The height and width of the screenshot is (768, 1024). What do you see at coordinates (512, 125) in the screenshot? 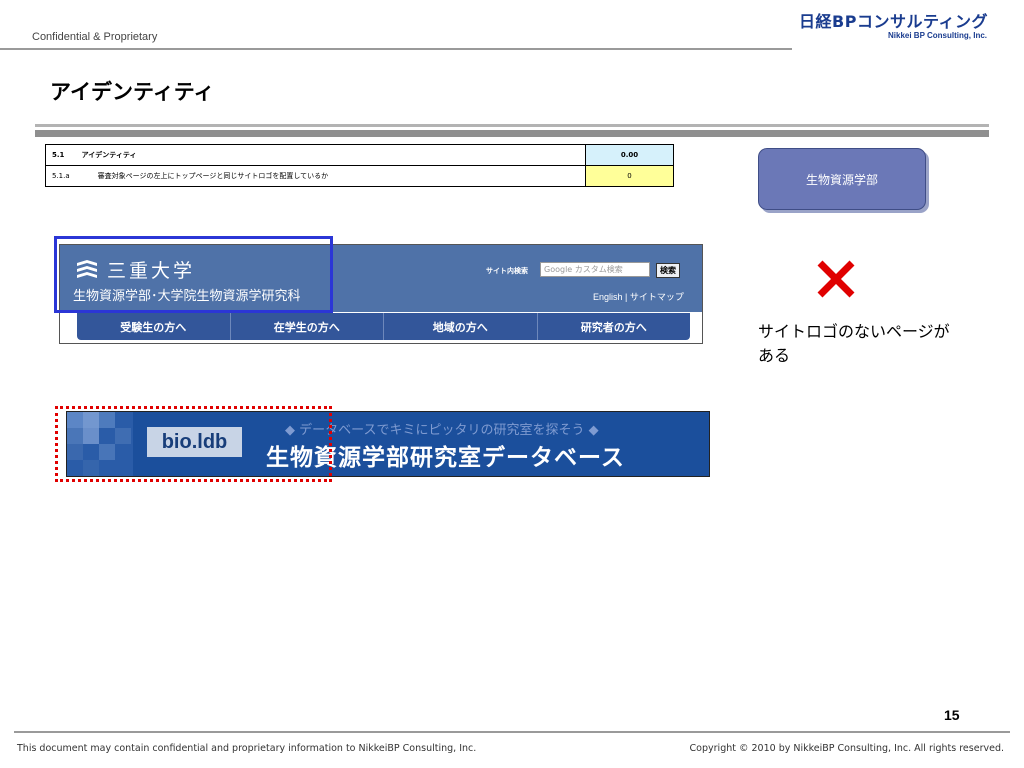
I see `title-band-thin` at bounding box center [512, 125].